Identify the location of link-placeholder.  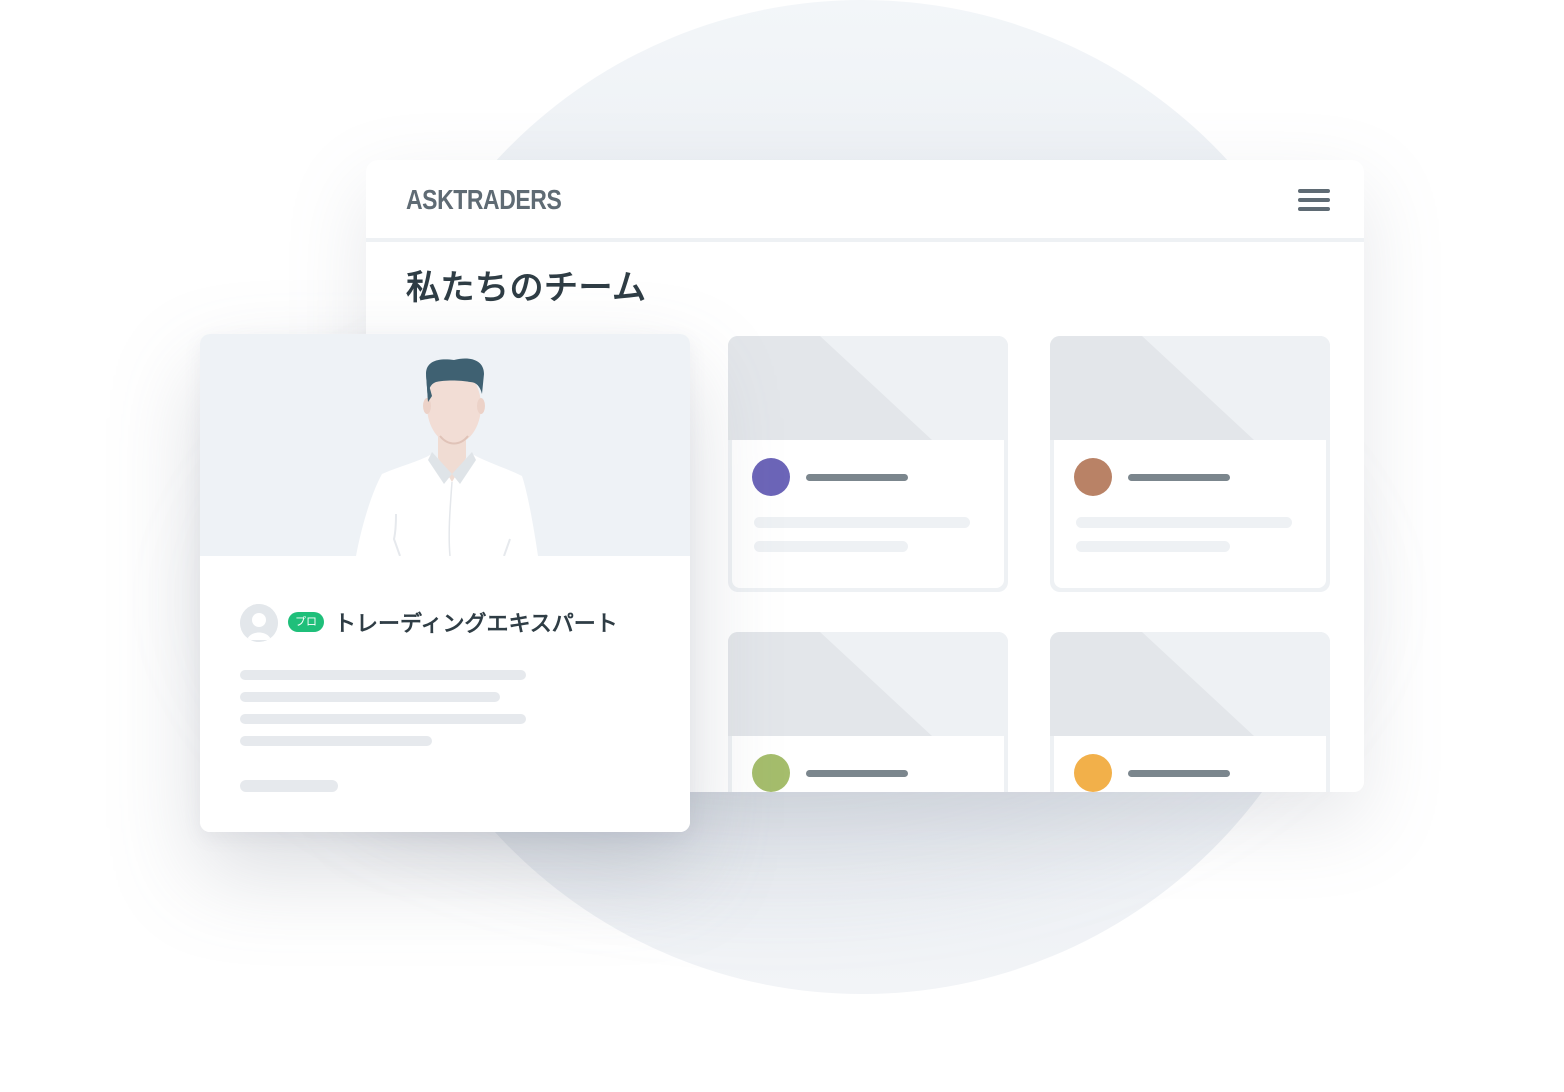
(289, 786).